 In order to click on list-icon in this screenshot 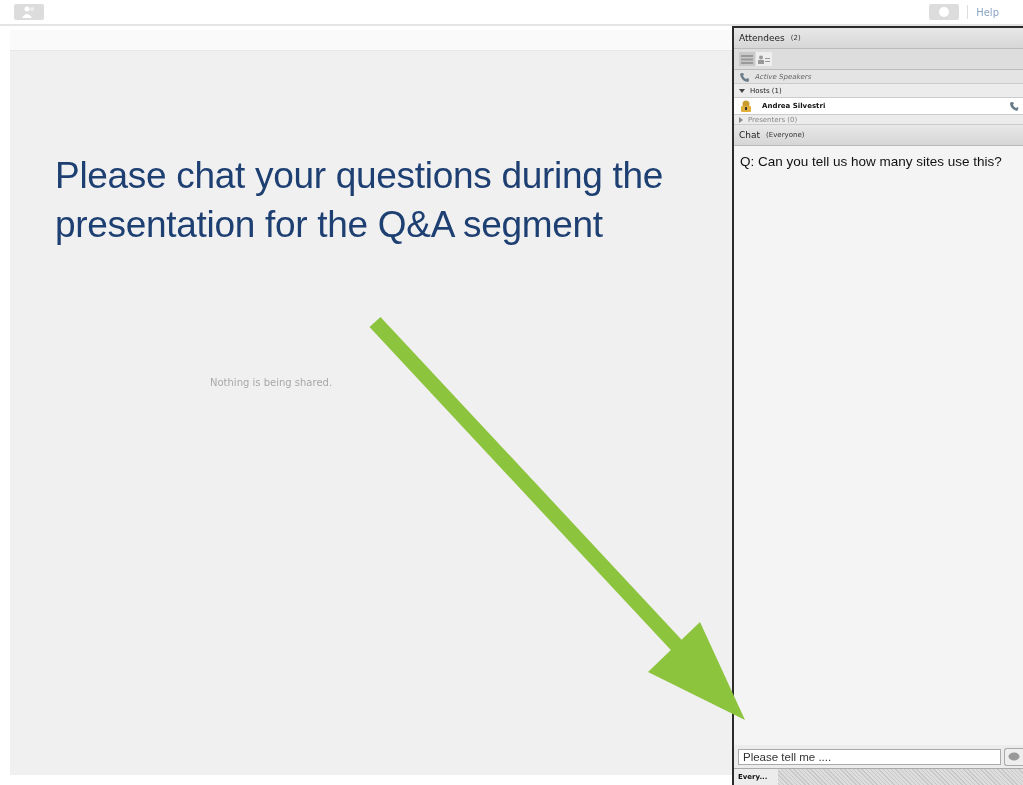, I will do `click(747, 59)`.